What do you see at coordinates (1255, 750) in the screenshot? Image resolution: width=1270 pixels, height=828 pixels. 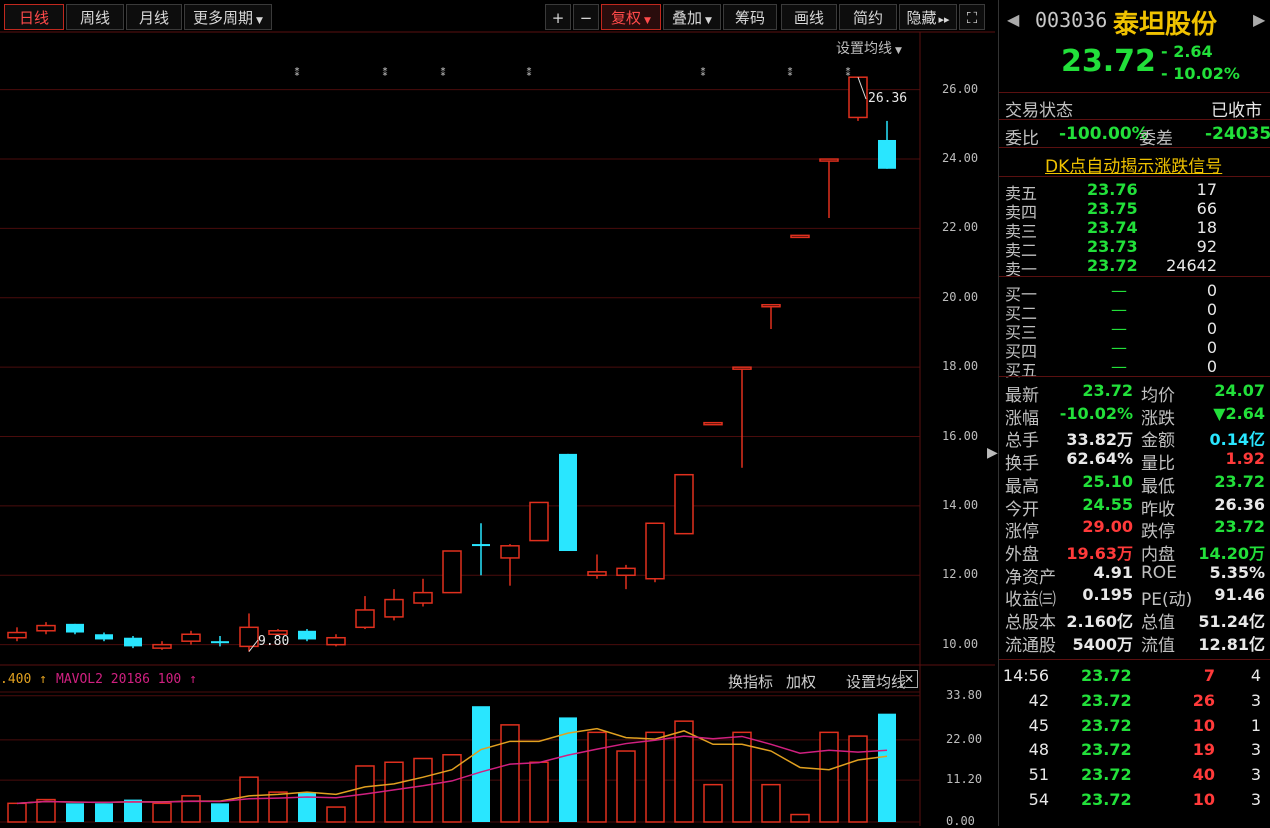 I see `tick-count: 3` at bounding box center [1255, 750].